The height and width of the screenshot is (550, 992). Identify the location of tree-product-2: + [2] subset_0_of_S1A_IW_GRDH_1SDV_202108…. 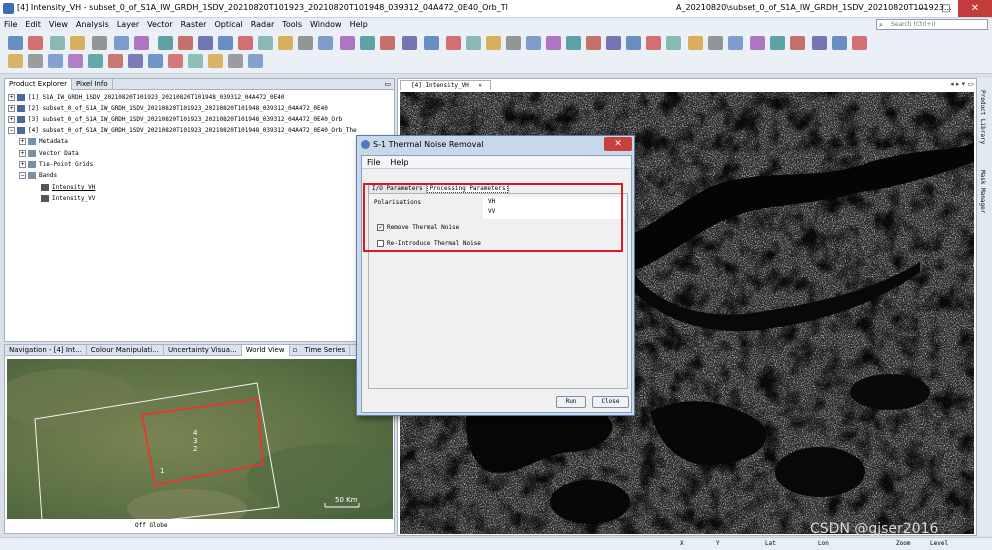
(168, 109).